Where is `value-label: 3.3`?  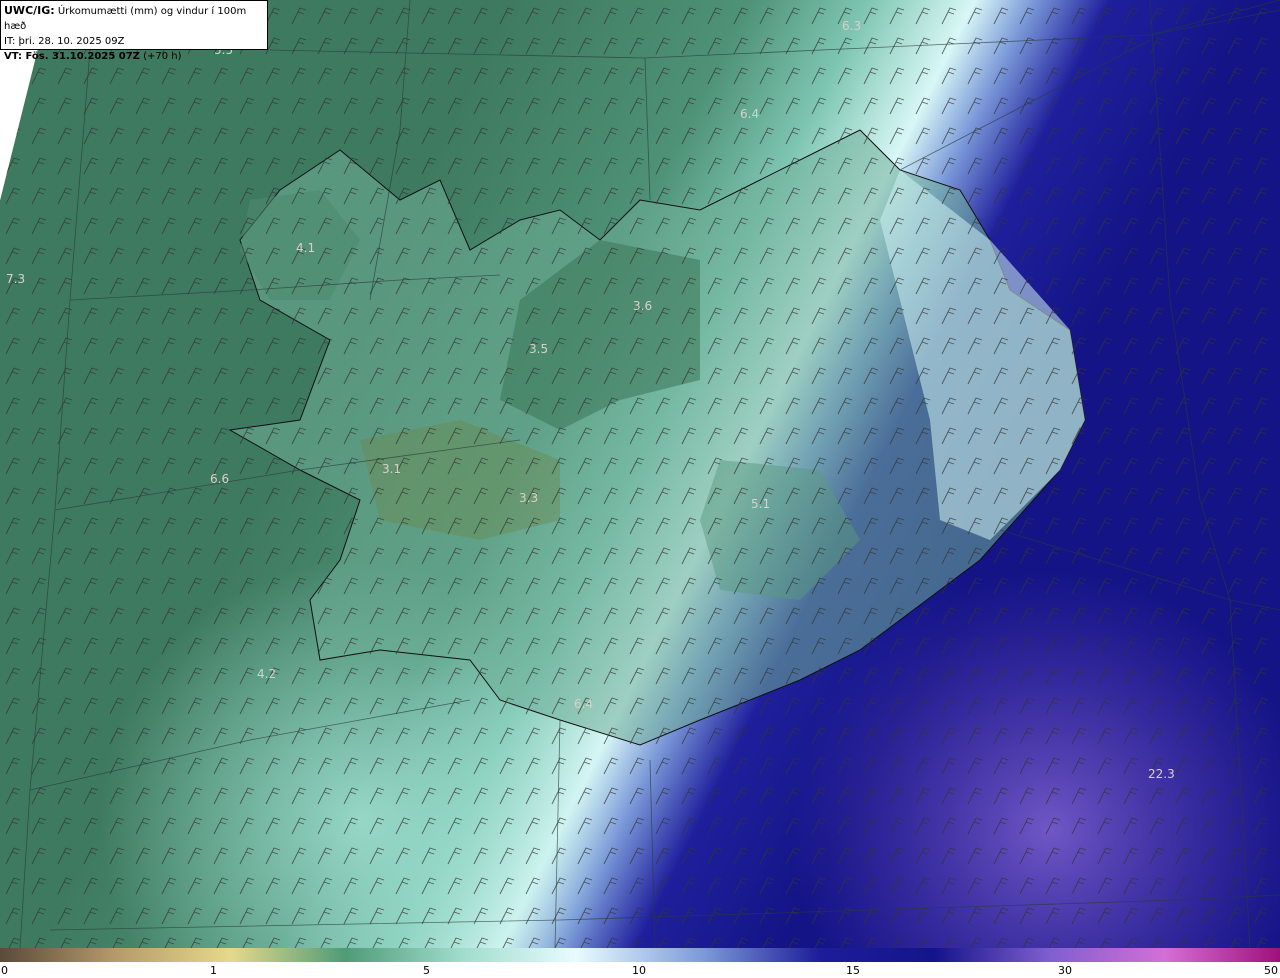
value-label: 3.3 is located at coordinates (528, 498).